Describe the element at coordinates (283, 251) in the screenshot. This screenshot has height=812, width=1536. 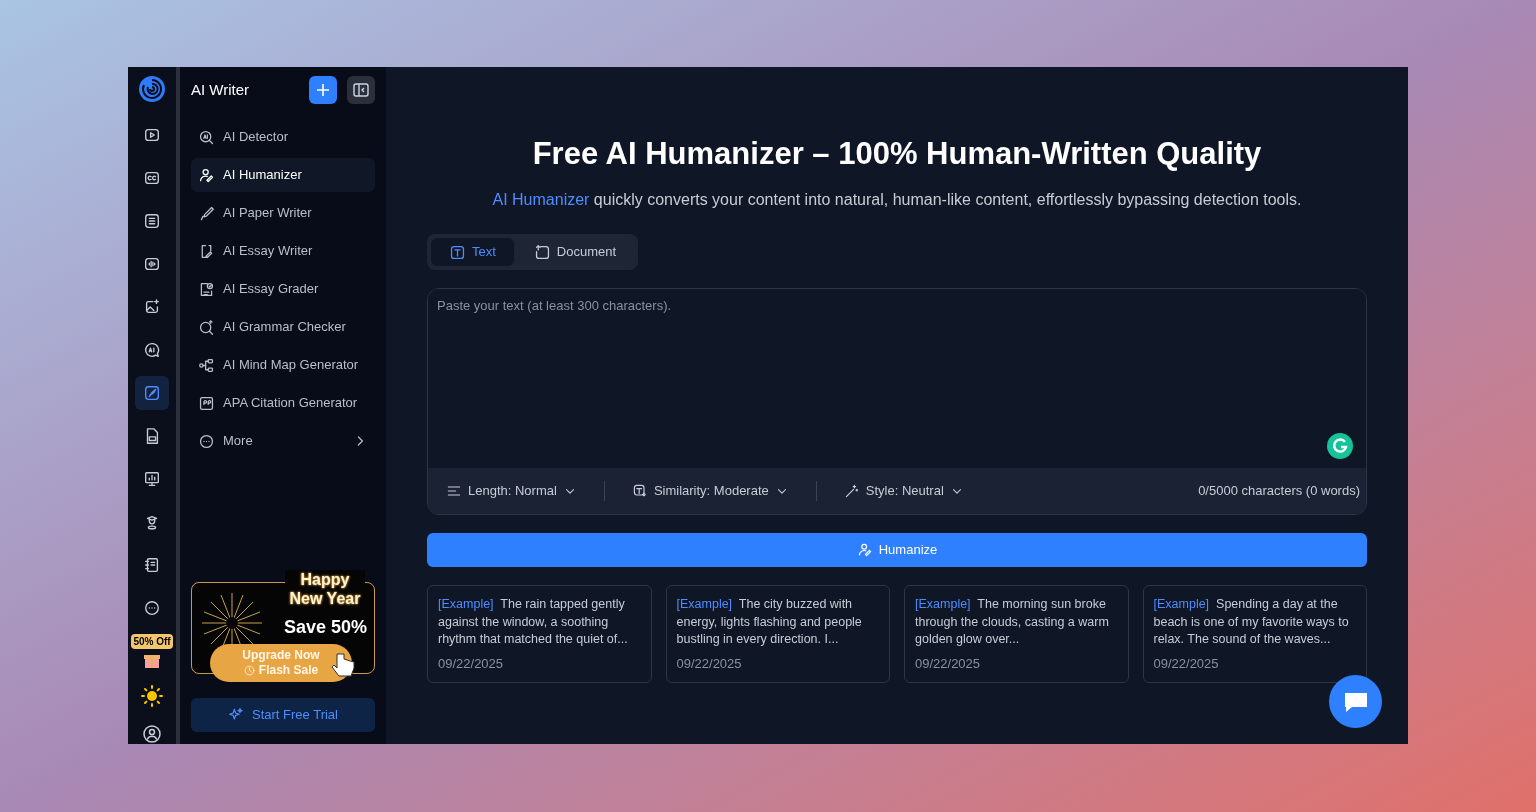
I see `sidebar-item: AI Essay Writer` at that location.